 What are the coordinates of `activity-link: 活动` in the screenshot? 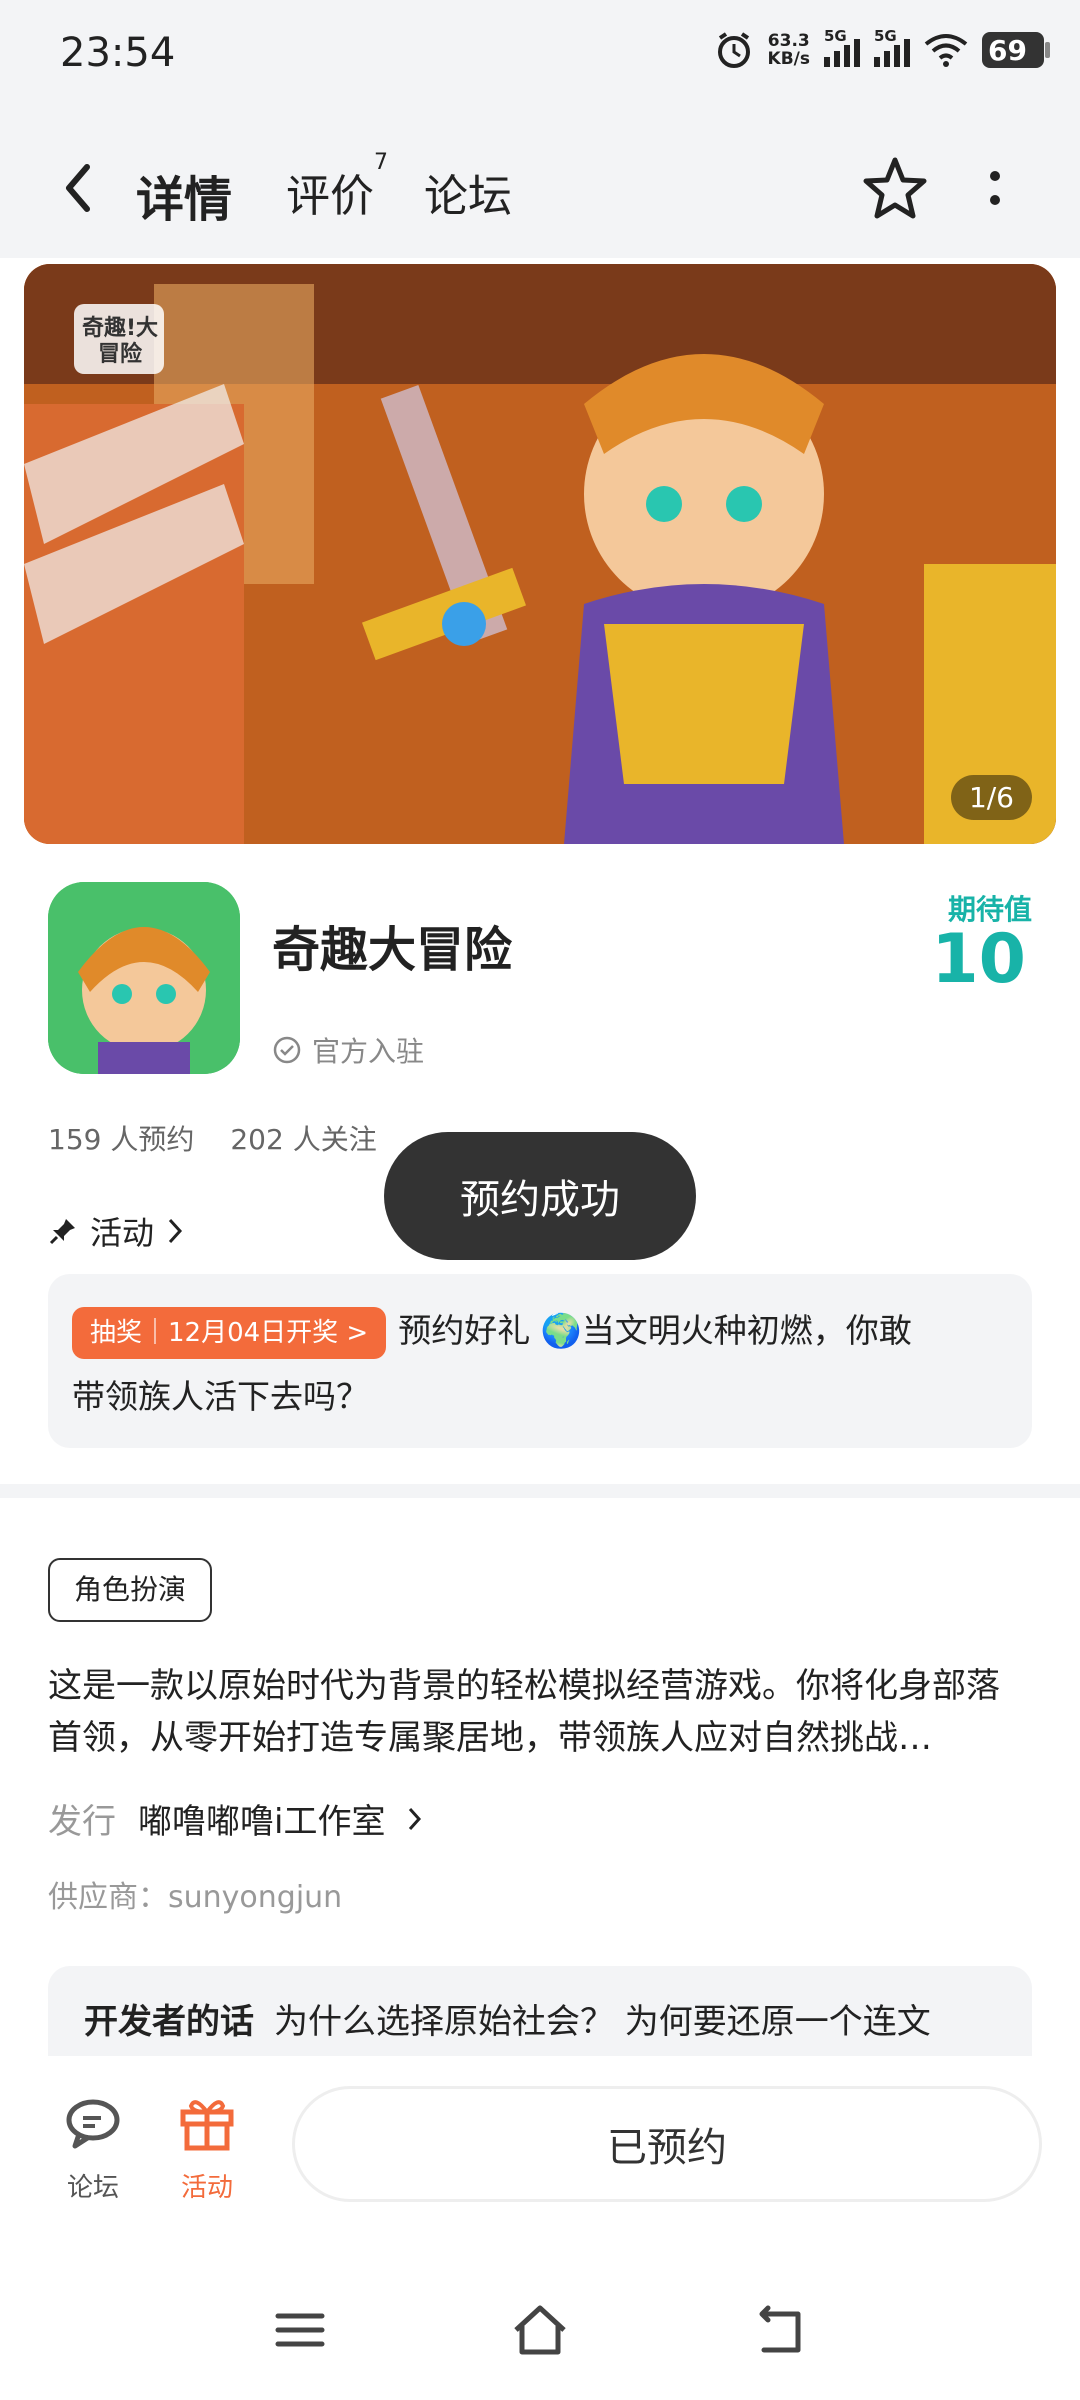 It's located at (116, 1231).